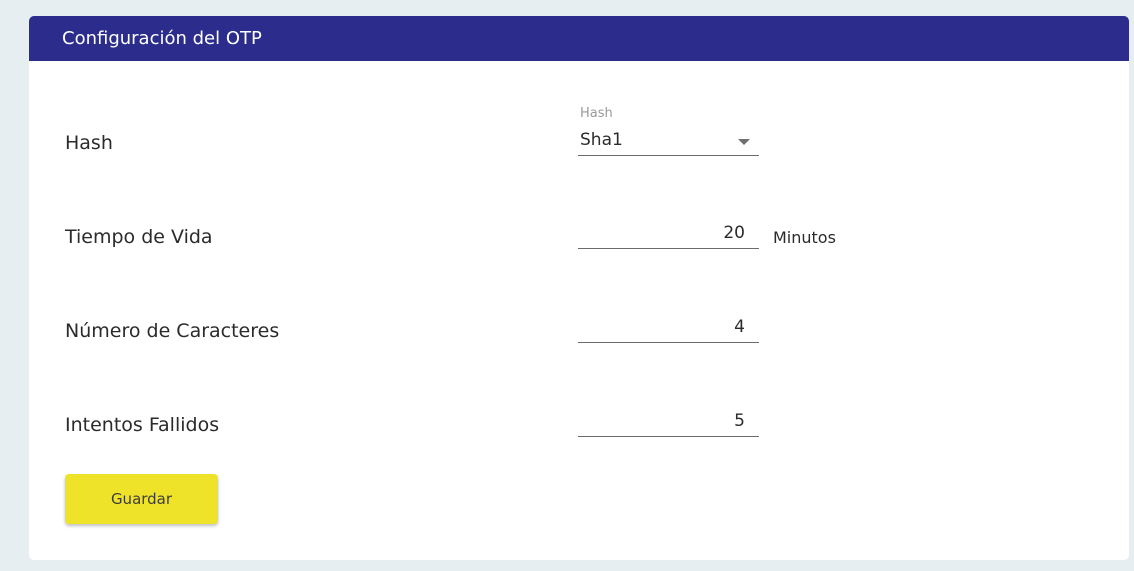  Describe the element at coordinates (734, 233) in the screenshot. I see `lifetime-input-value: 20` at that location.